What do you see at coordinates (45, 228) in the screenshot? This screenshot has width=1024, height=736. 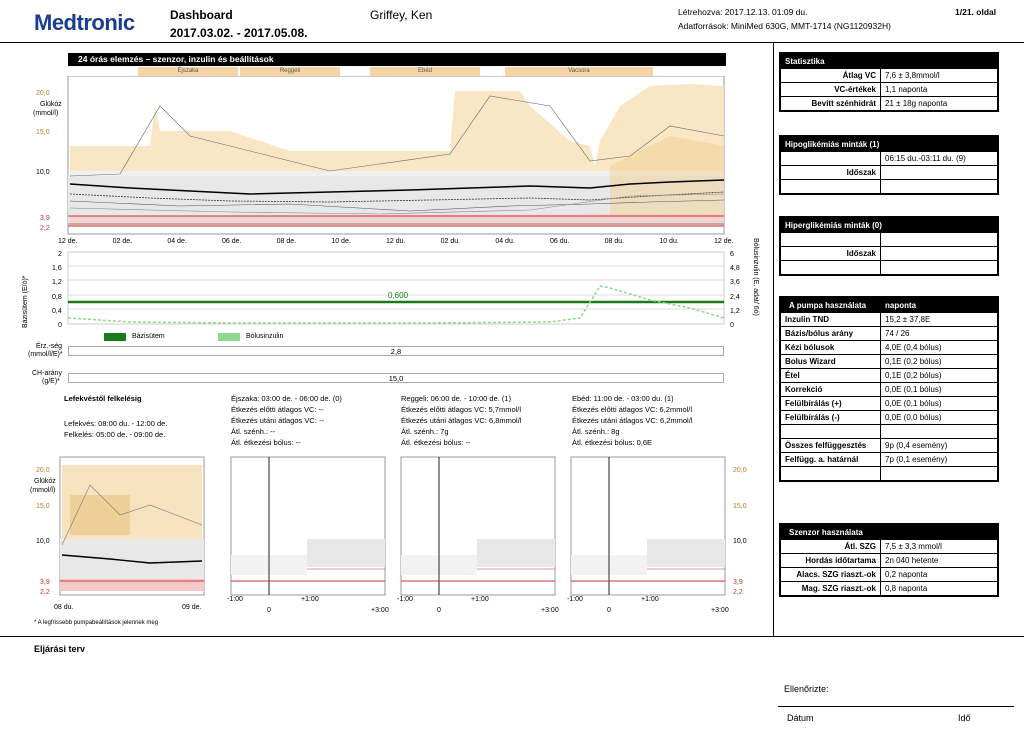 I see `yt-22: 2,2` at bounding box center [45, 228].